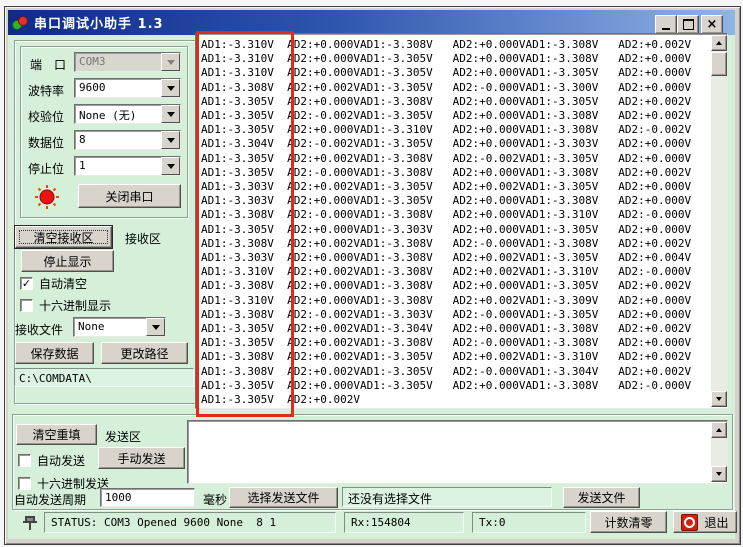 This screenshot has height=547, width=743. What do you see at coordinates (127, 166) in the screenshot?
I see `stopbits-select: 1` at bounding box center [127, 166].